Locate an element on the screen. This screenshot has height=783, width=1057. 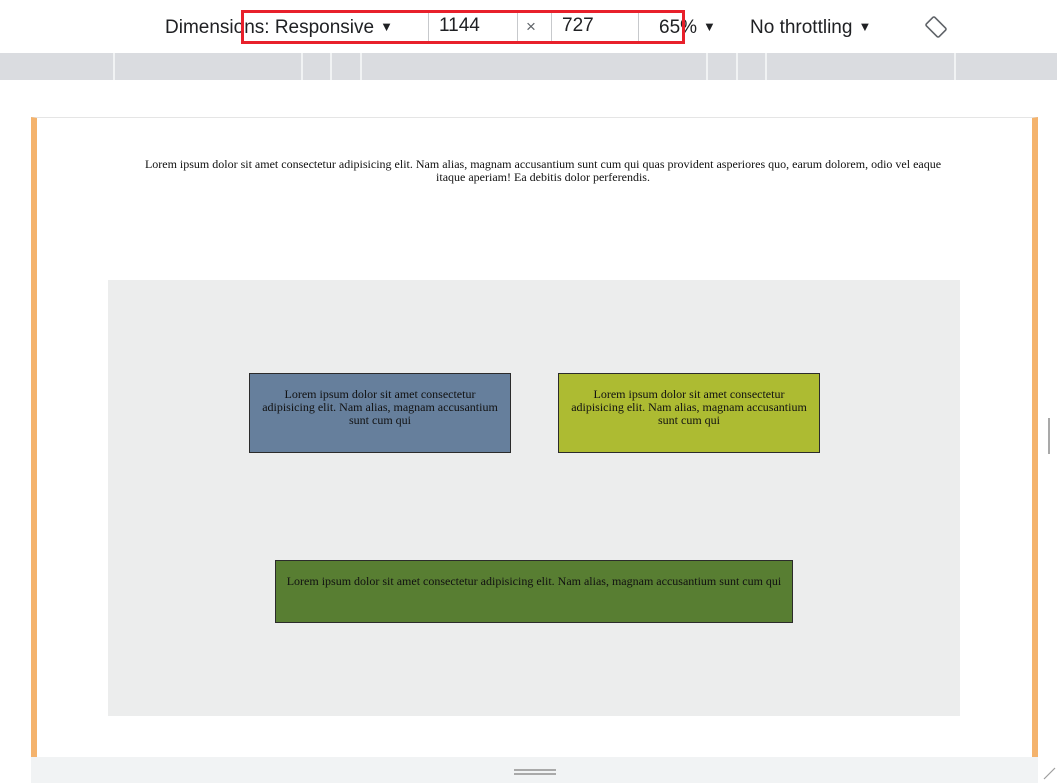
throttling-label: No throttling is located at coordinates (801, 27).